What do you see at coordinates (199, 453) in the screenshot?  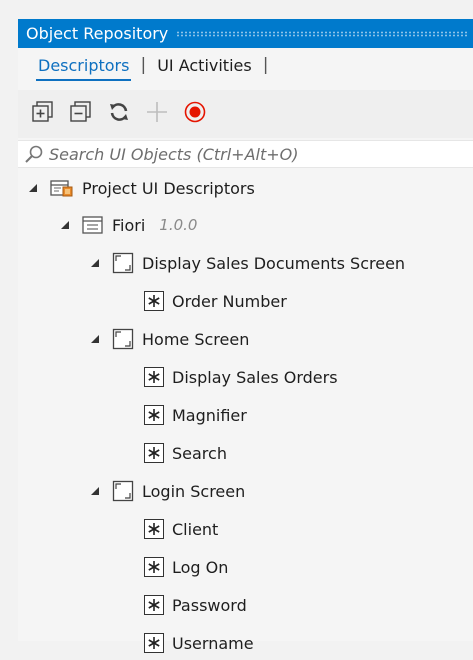 I see `tree-node-label: Search` at bounding box center [199, 453].